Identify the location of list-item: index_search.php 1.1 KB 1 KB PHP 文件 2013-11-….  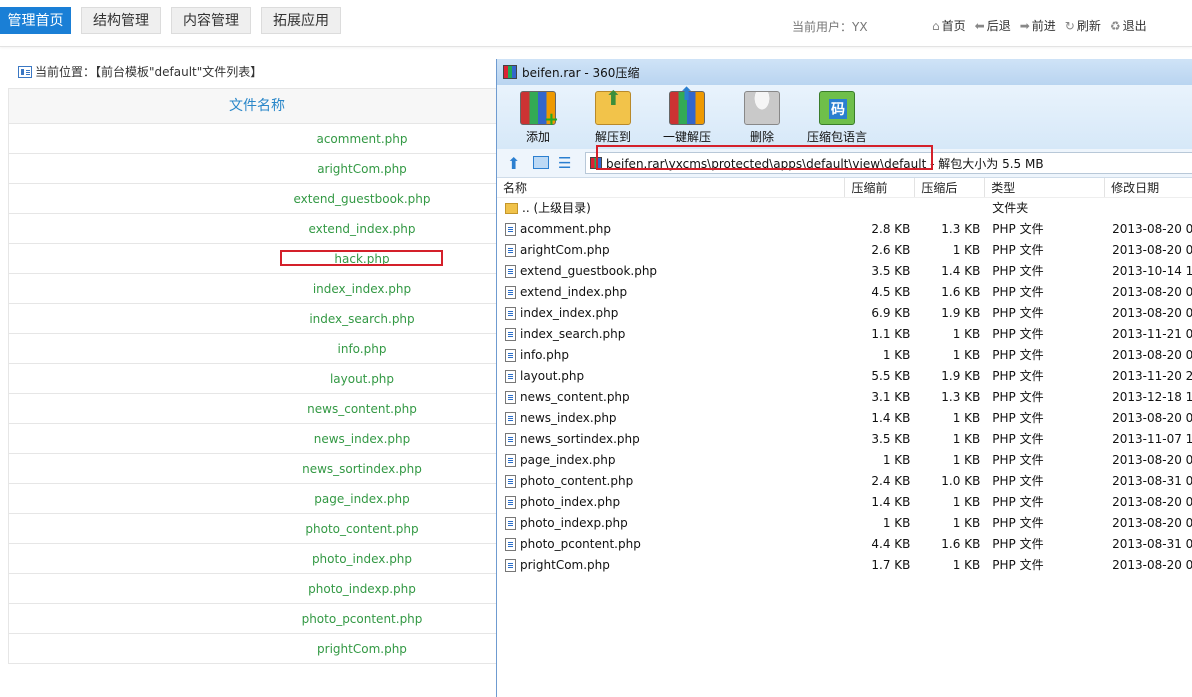
(844, 334).